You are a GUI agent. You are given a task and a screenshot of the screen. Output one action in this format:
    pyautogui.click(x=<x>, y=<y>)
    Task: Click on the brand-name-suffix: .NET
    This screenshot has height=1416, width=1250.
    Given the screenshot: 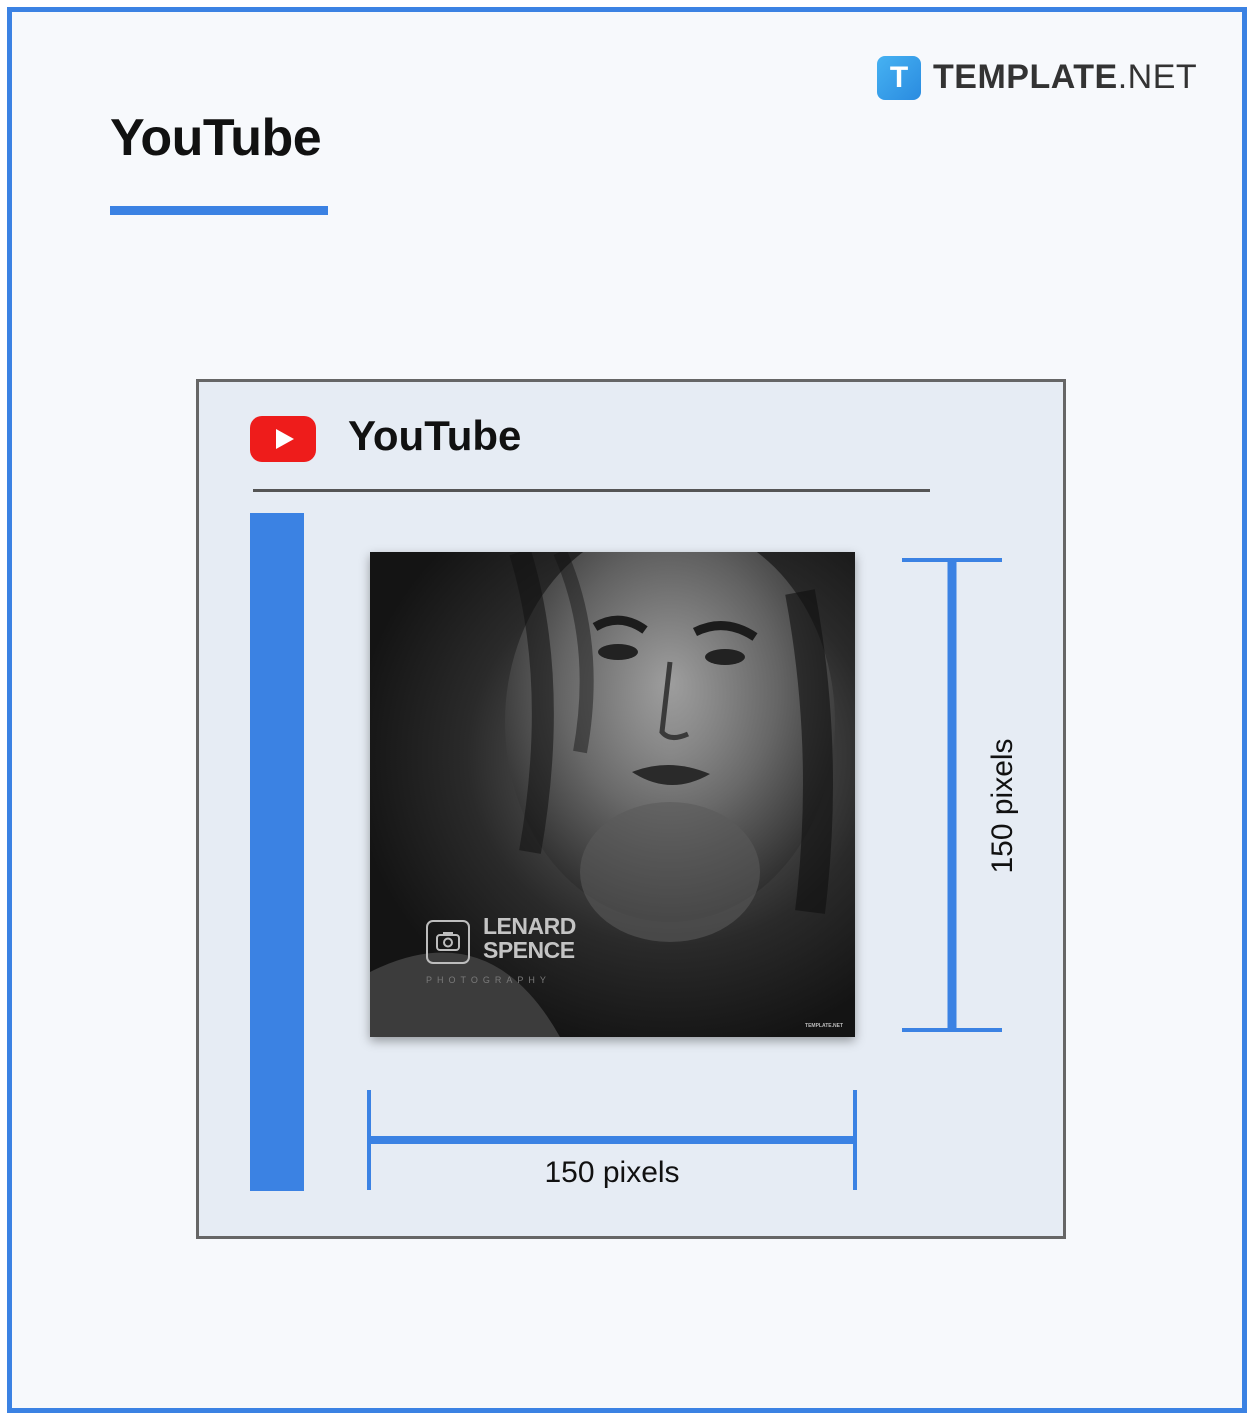 What is the action you would take?
    pyautogui.click(x=1157, y=77)
    